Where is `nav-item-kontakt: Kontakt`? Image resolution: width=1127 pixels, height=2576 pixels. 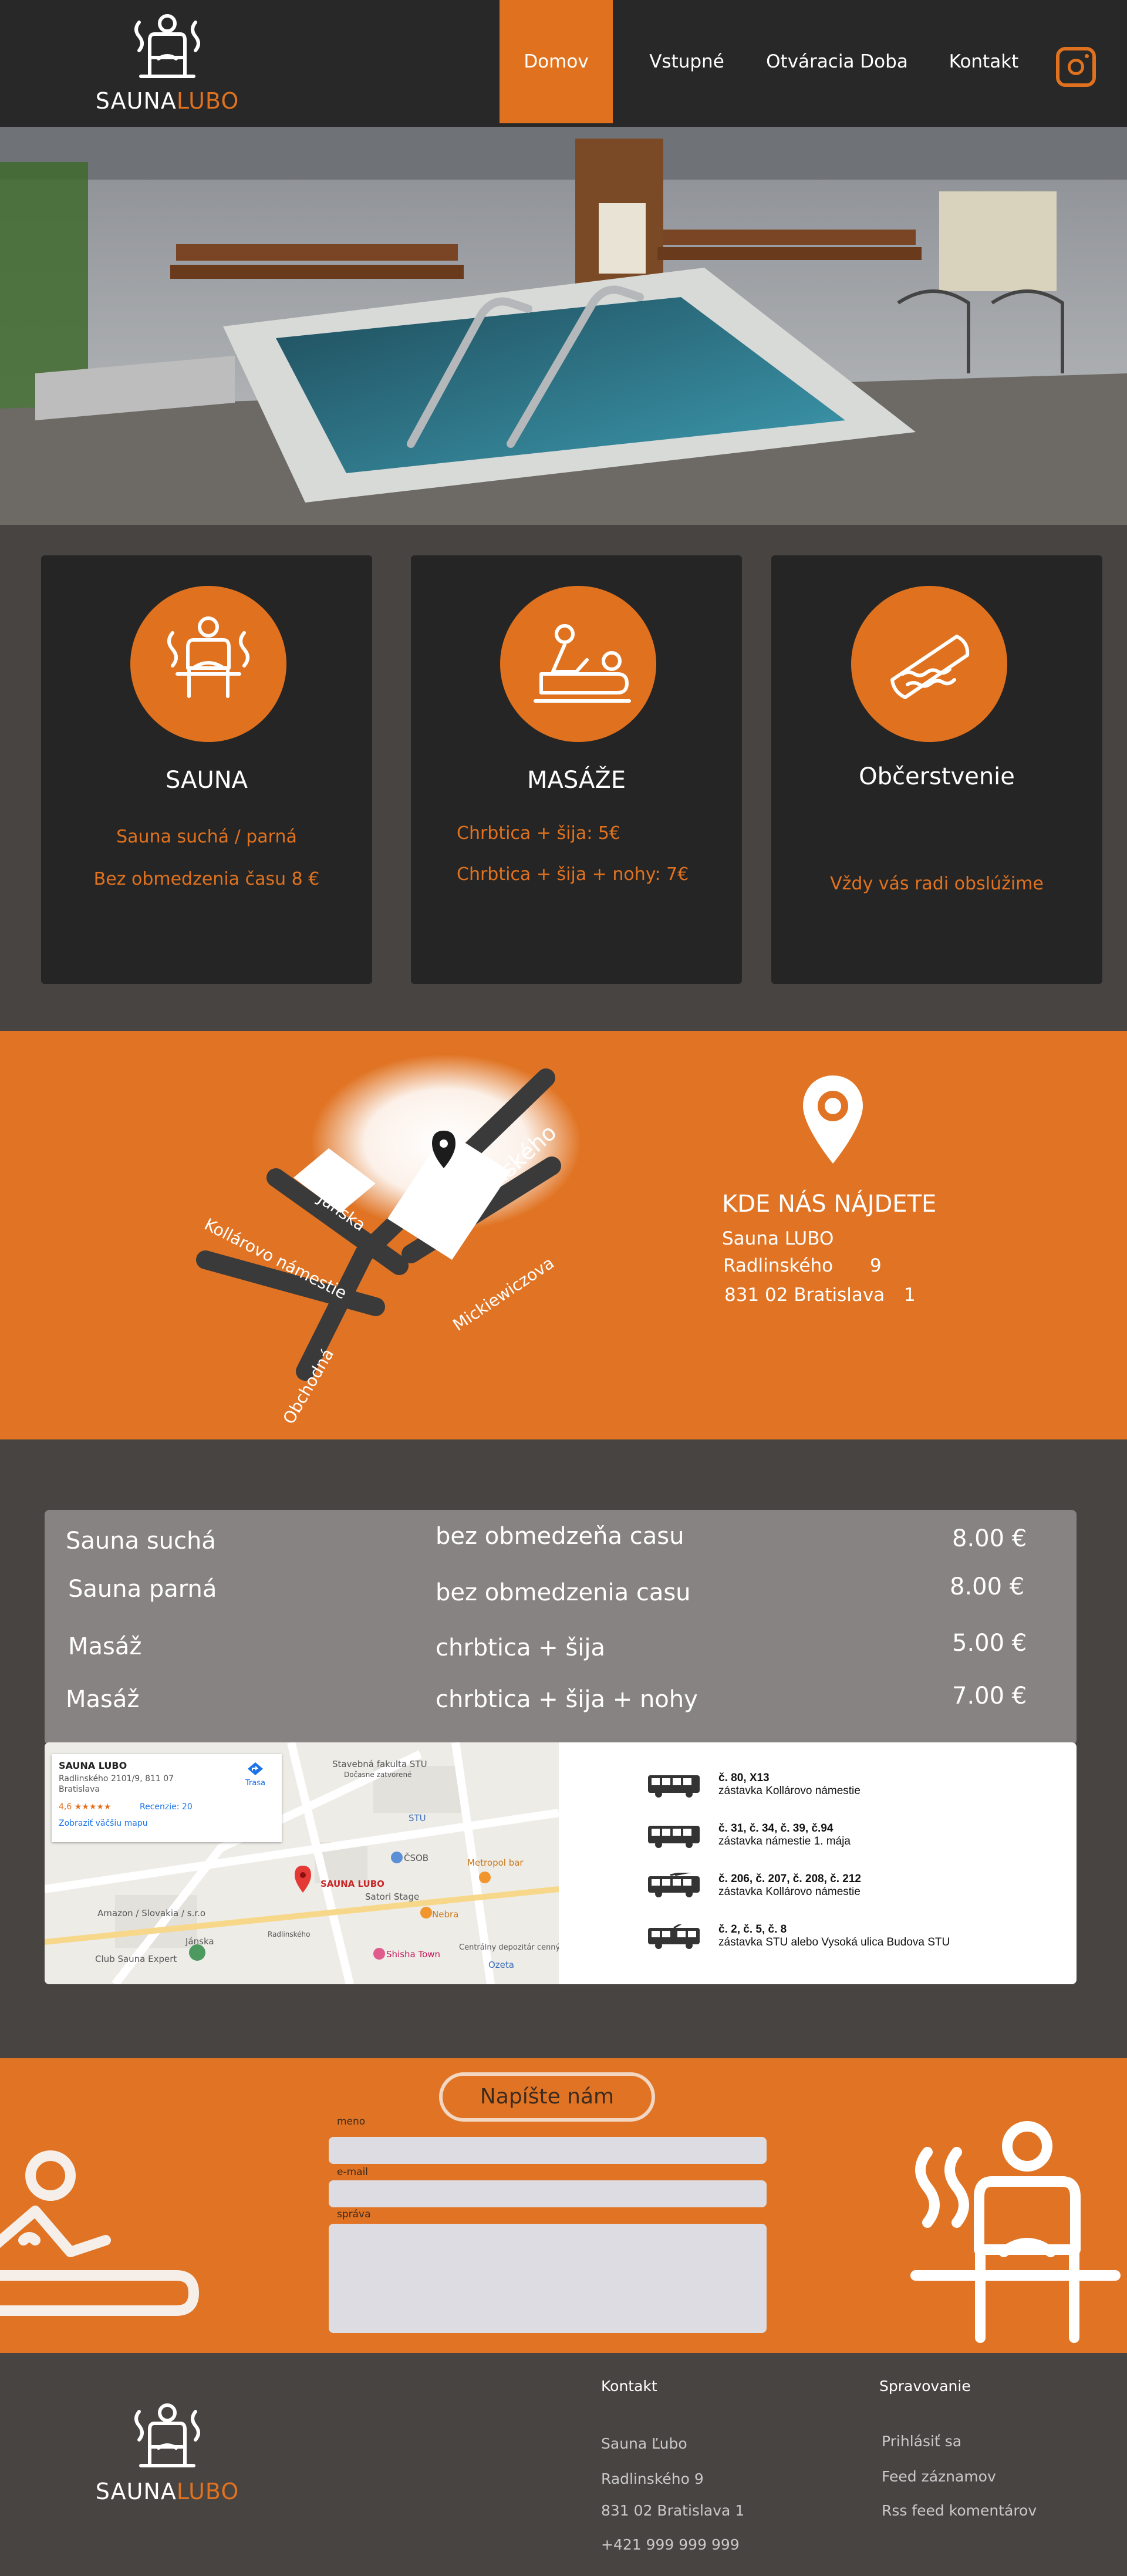 nav-item-kontakt: Kontakt is located at coordinates (984, 61).